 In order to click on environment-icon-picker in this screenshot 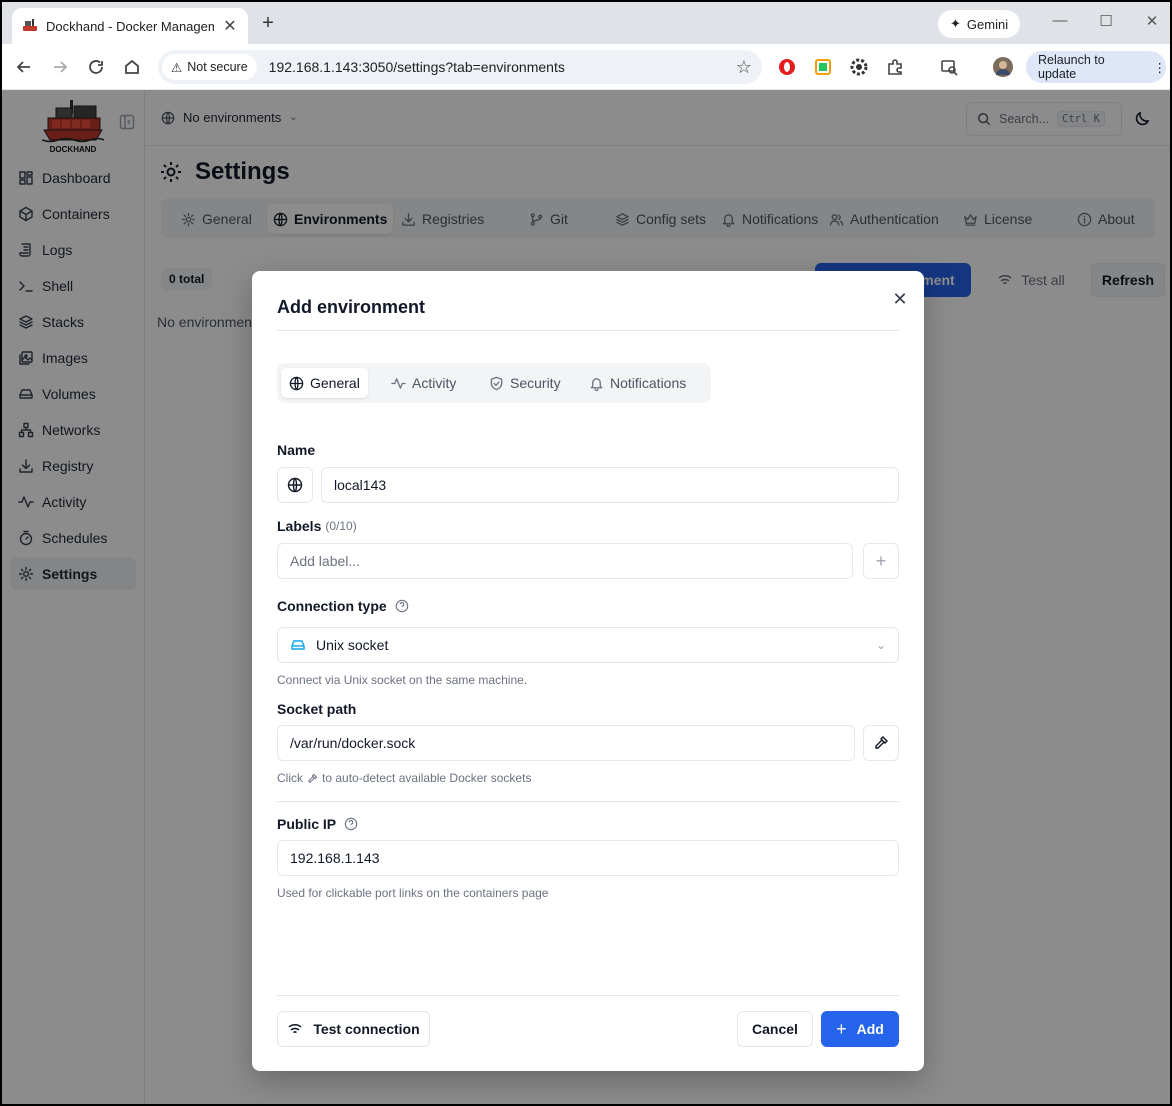, I will do `click(295, 485)`.